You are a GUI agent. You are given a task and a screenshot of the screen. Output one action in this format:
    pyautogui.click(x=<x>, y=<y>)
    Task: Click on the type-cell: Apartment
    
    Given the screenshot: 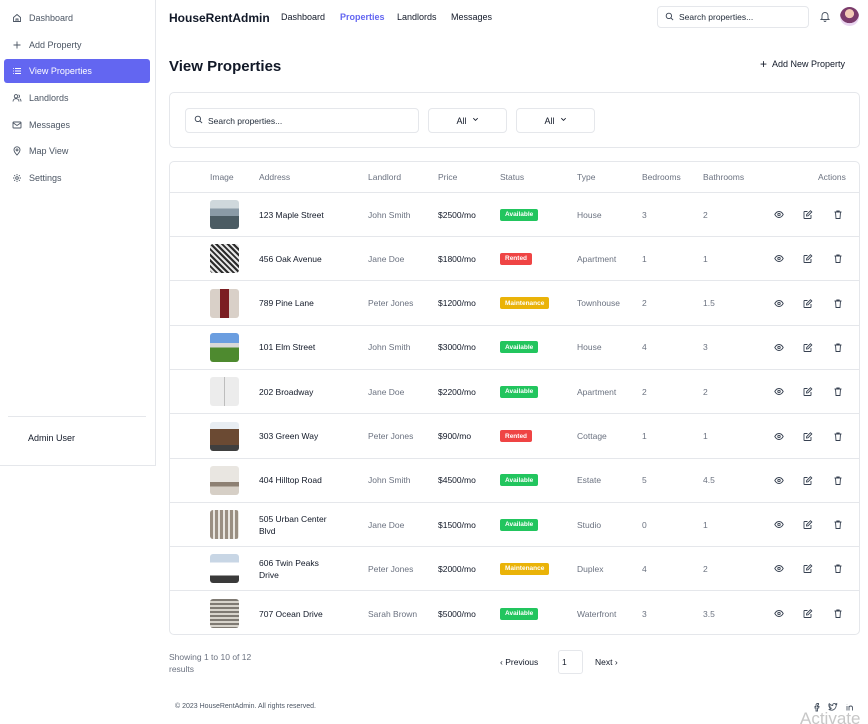 What is the action you would take?
    pyautogui.click(x=597, y=391)
    